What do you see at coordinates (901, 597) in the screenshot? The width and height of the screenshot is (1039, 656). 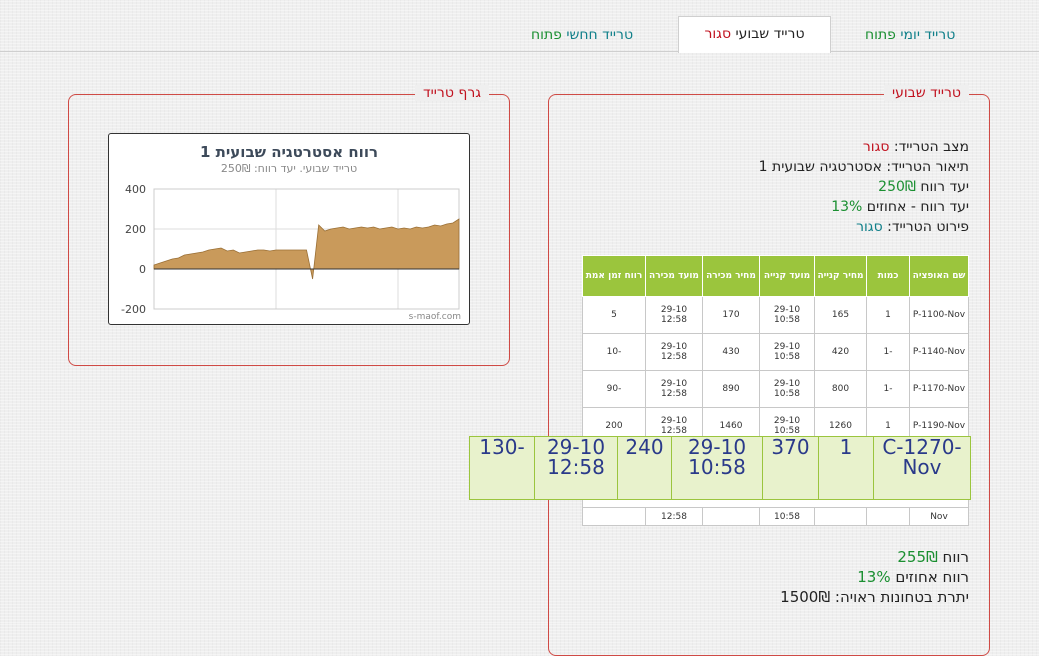 I see `margin-label: יתרת בטחונות ראויה:` at bounding box center [901, 597].